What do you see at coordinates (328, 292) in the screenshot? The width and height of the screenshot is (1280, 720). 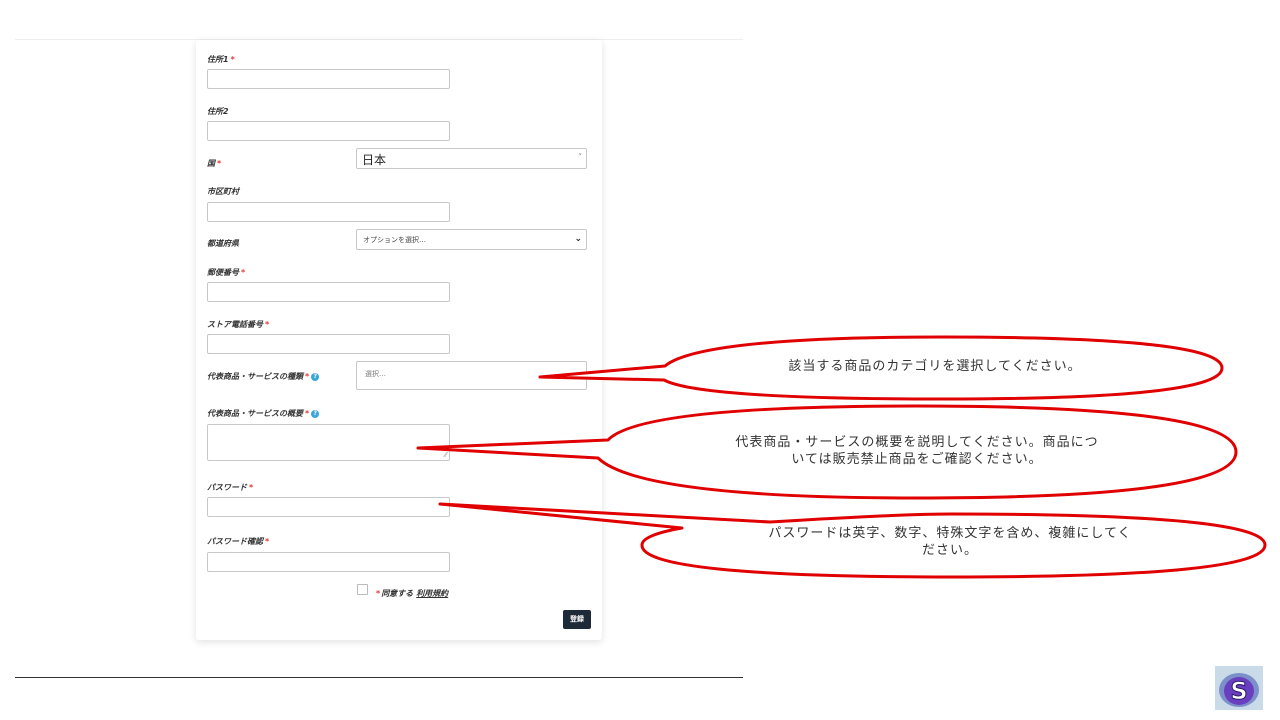 I see `postal-input` at bounding box center [328, 292].